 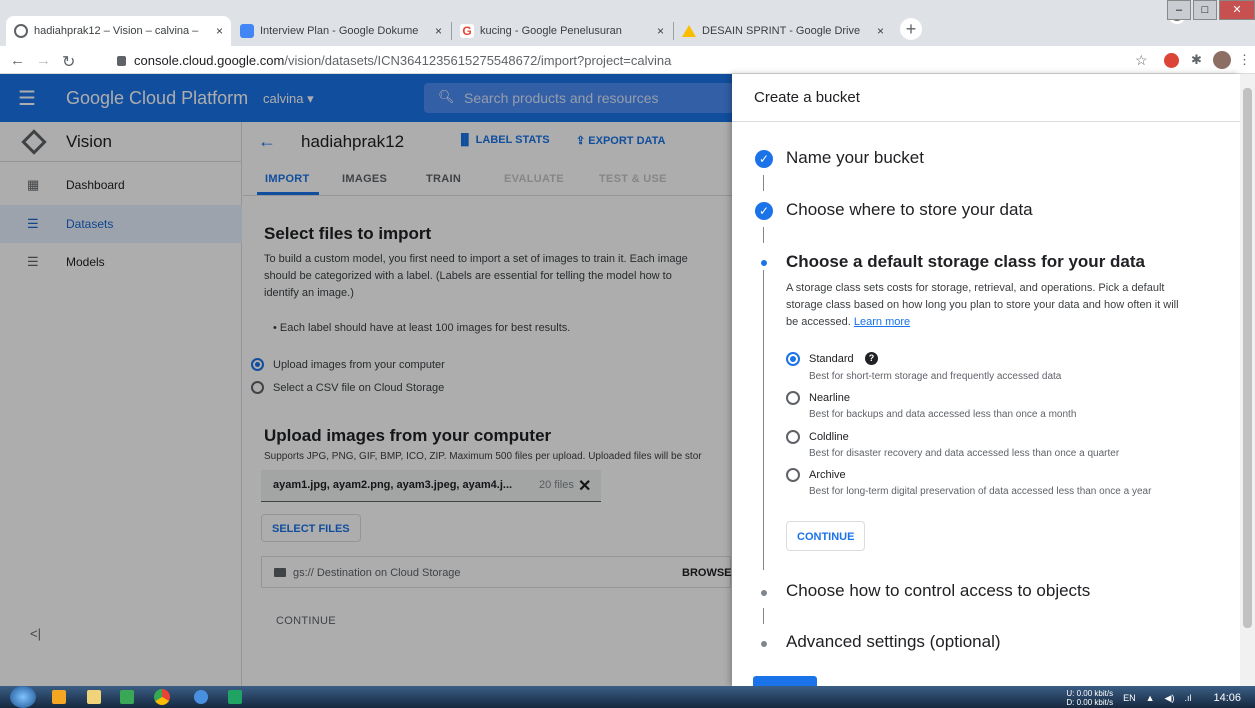 I want to click on browser-tab-drive: DESAIN SPRINT - Google Drive ×, so click(x=783, y=31).